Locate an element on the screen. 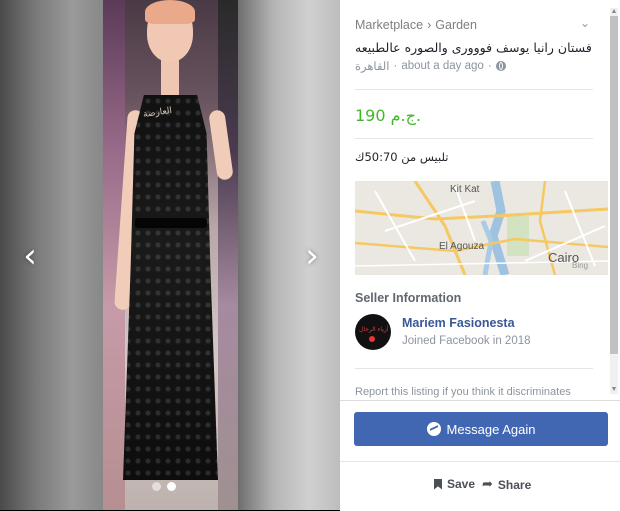 This screenshot has height=511, width=620. scroll-down-arrow-icon: ▼ is located at coordinates (614, 390).